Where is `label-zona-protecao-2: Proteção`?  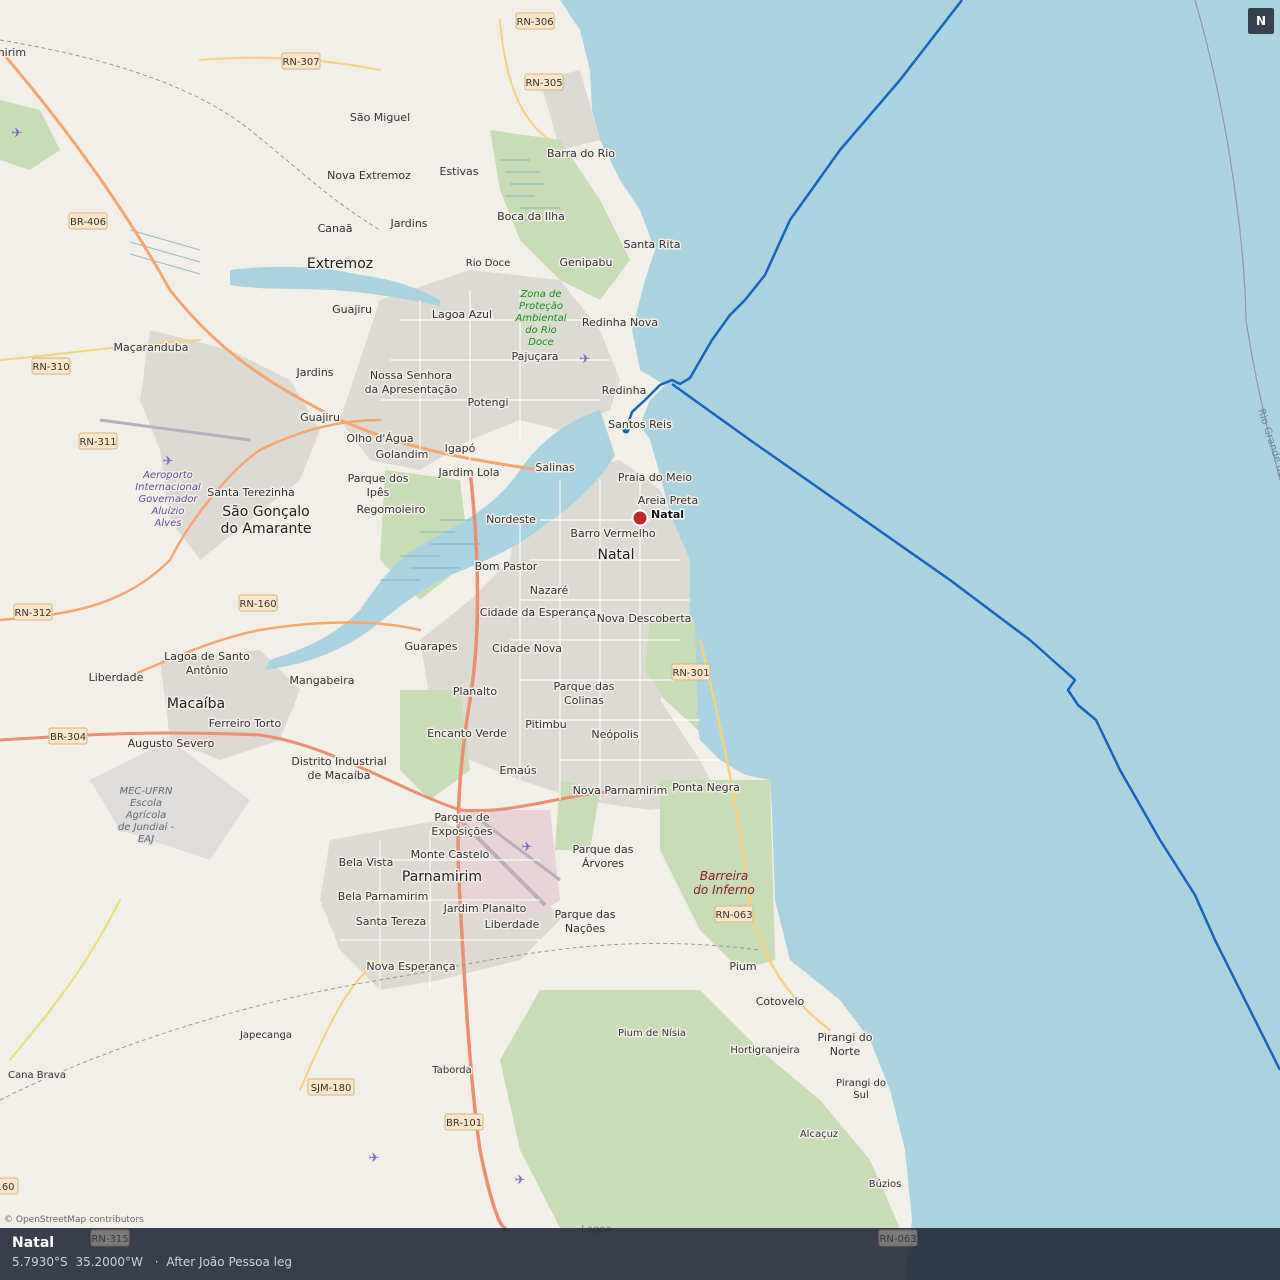 label-zona-protecao-2: Proteção is located at coordinates (541, 306).